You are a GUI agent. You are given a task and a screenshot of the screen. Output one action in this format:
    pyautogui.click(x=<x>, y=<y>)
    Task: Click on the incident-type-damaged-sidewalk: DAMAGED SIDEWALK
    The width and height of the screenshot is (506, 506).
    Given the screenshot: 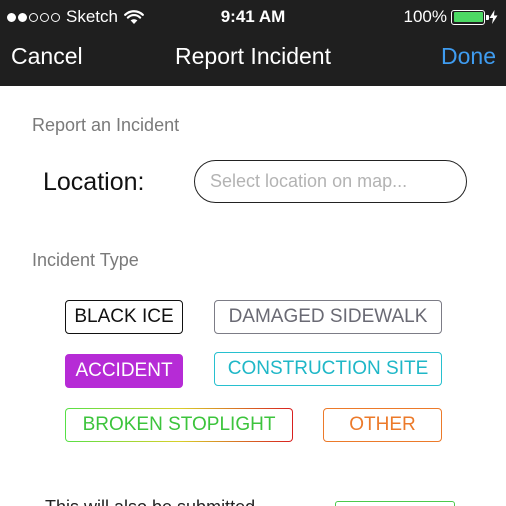 What is the action you would take?
    pyautogui.click(x=328, y=317)
    